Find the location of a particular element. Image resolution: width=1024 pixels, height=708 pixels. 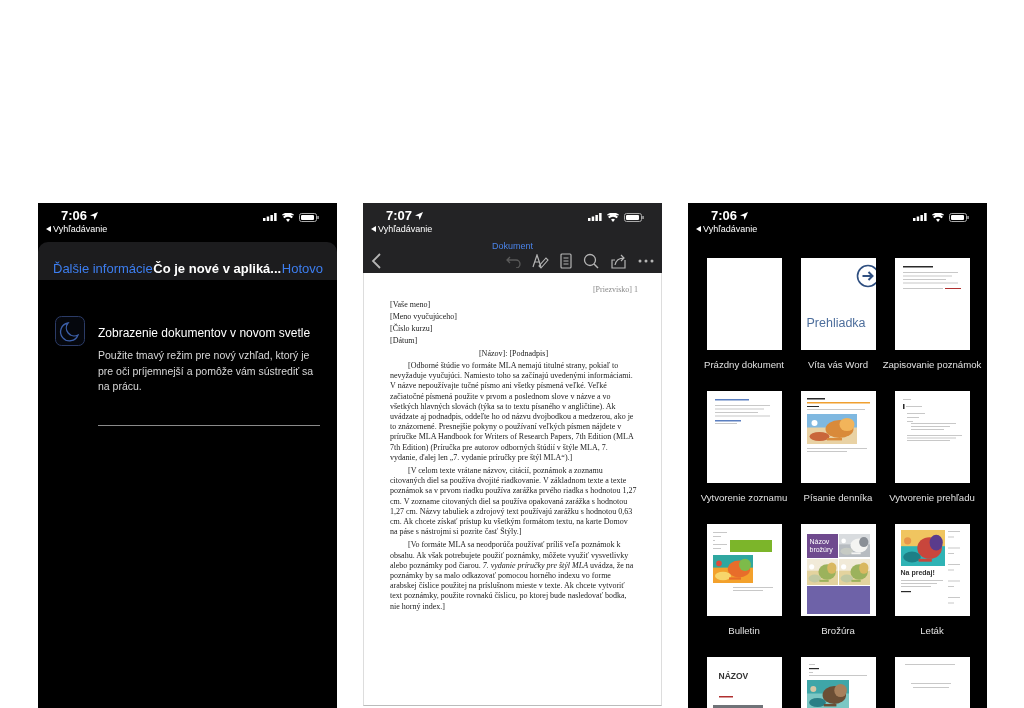

document-icon is located at coordinates (566, 261).